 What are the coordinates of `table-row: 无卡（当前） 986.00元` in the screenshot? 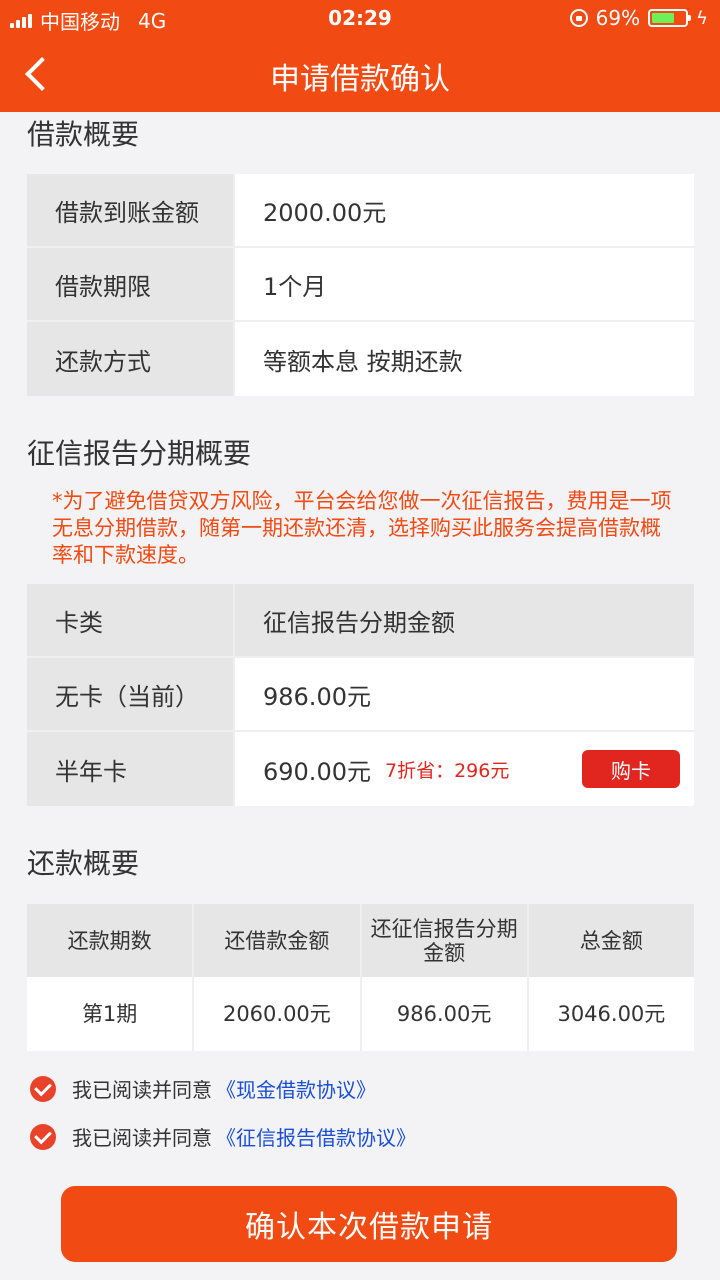 It's located at (360, 695).